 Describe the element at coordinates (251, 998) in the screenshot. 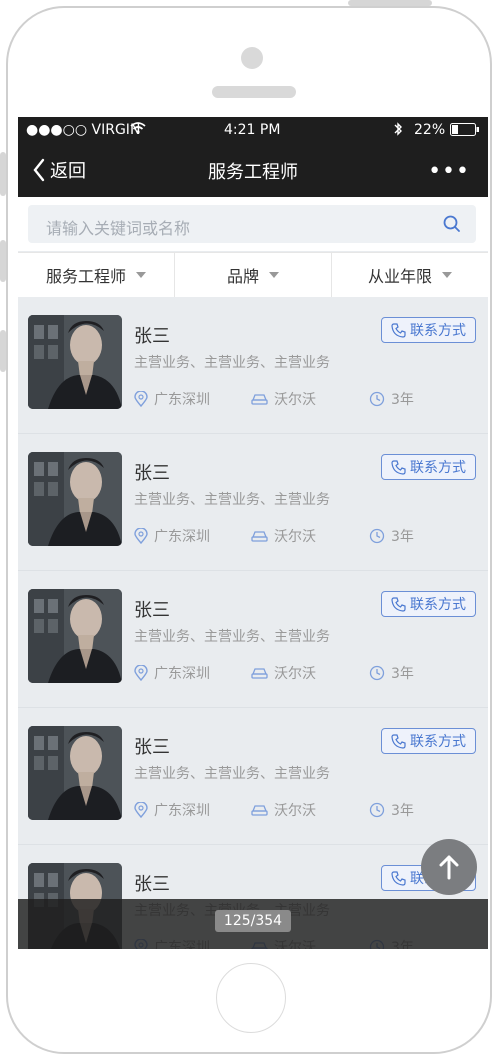

I see `home-button` at that location.